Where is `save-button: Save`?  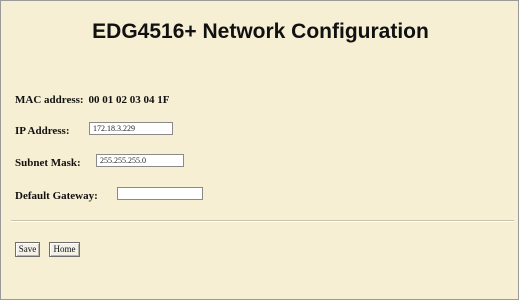
save-button: Save is located at coordinates (27, 249).